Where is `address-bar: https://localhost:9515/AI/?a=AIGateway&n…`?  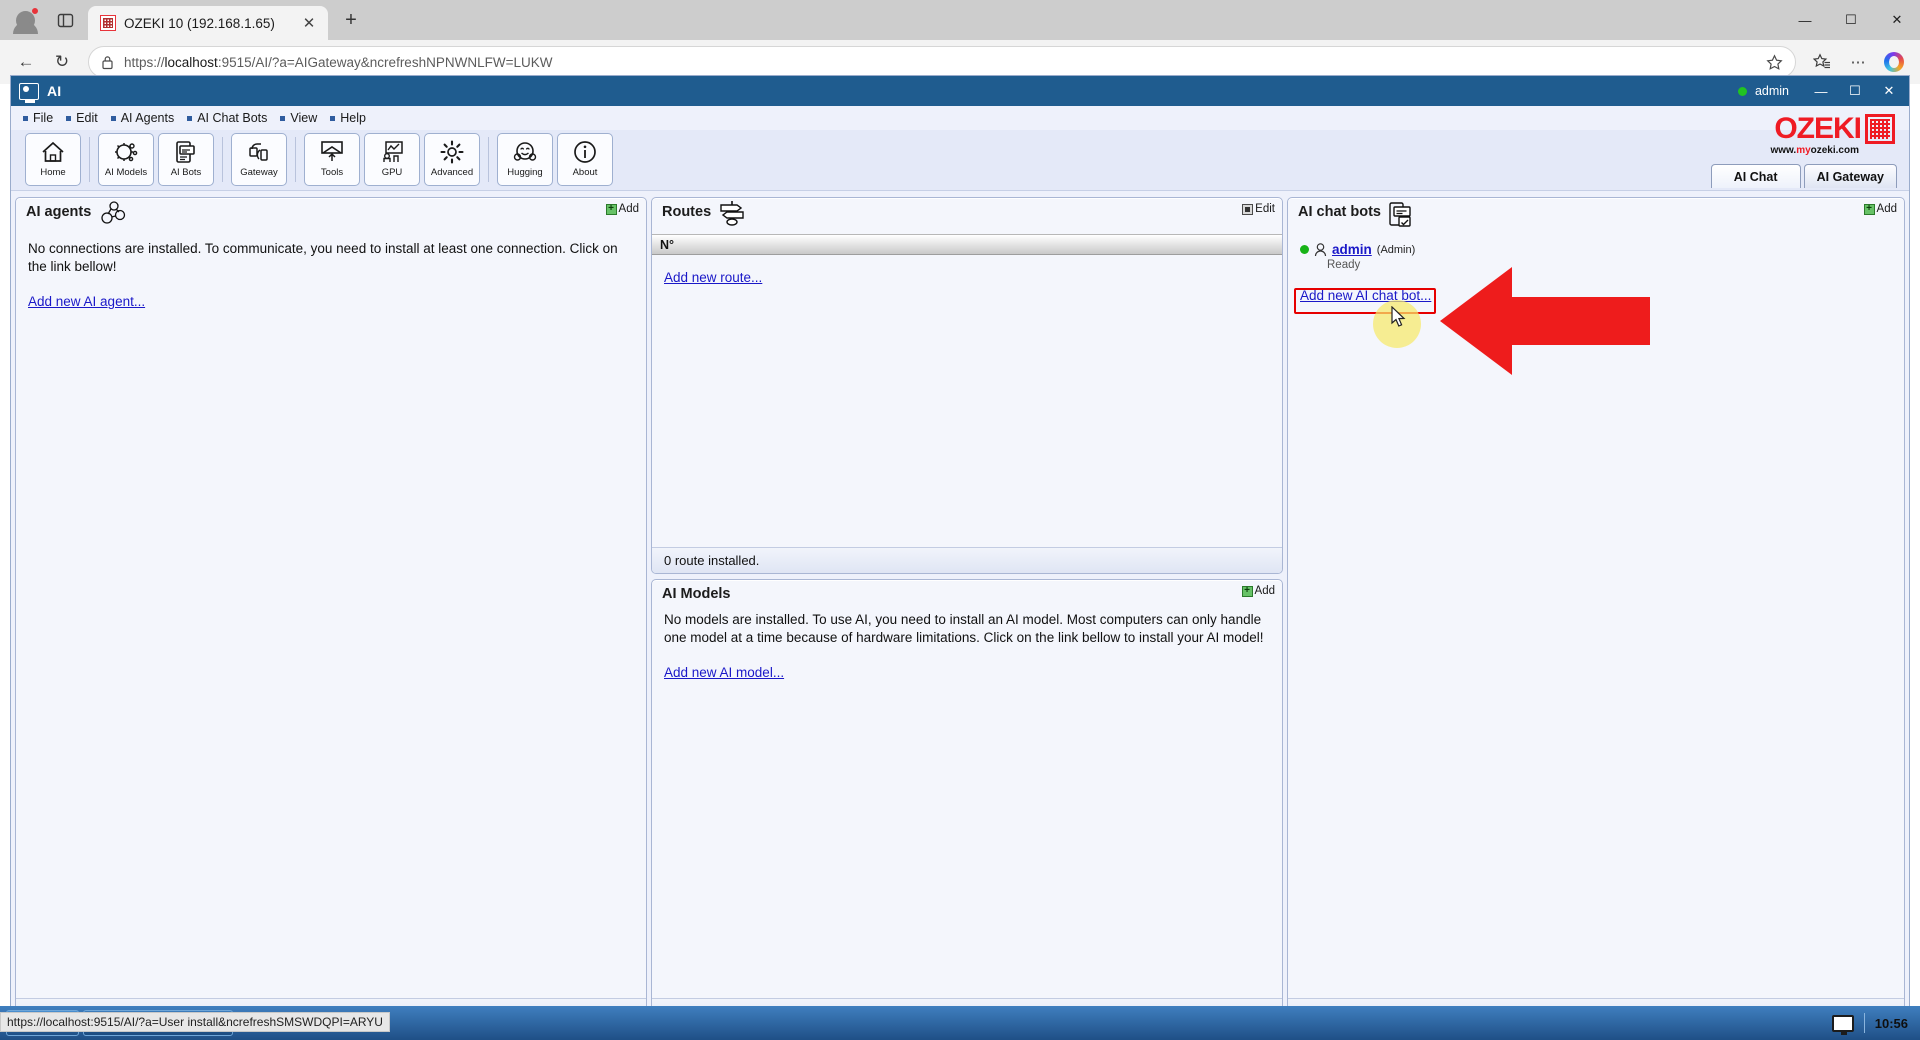 address-bar: https://localhost:9515/AI/?a=AIGateway&n… is located at coordinates (942, 62).